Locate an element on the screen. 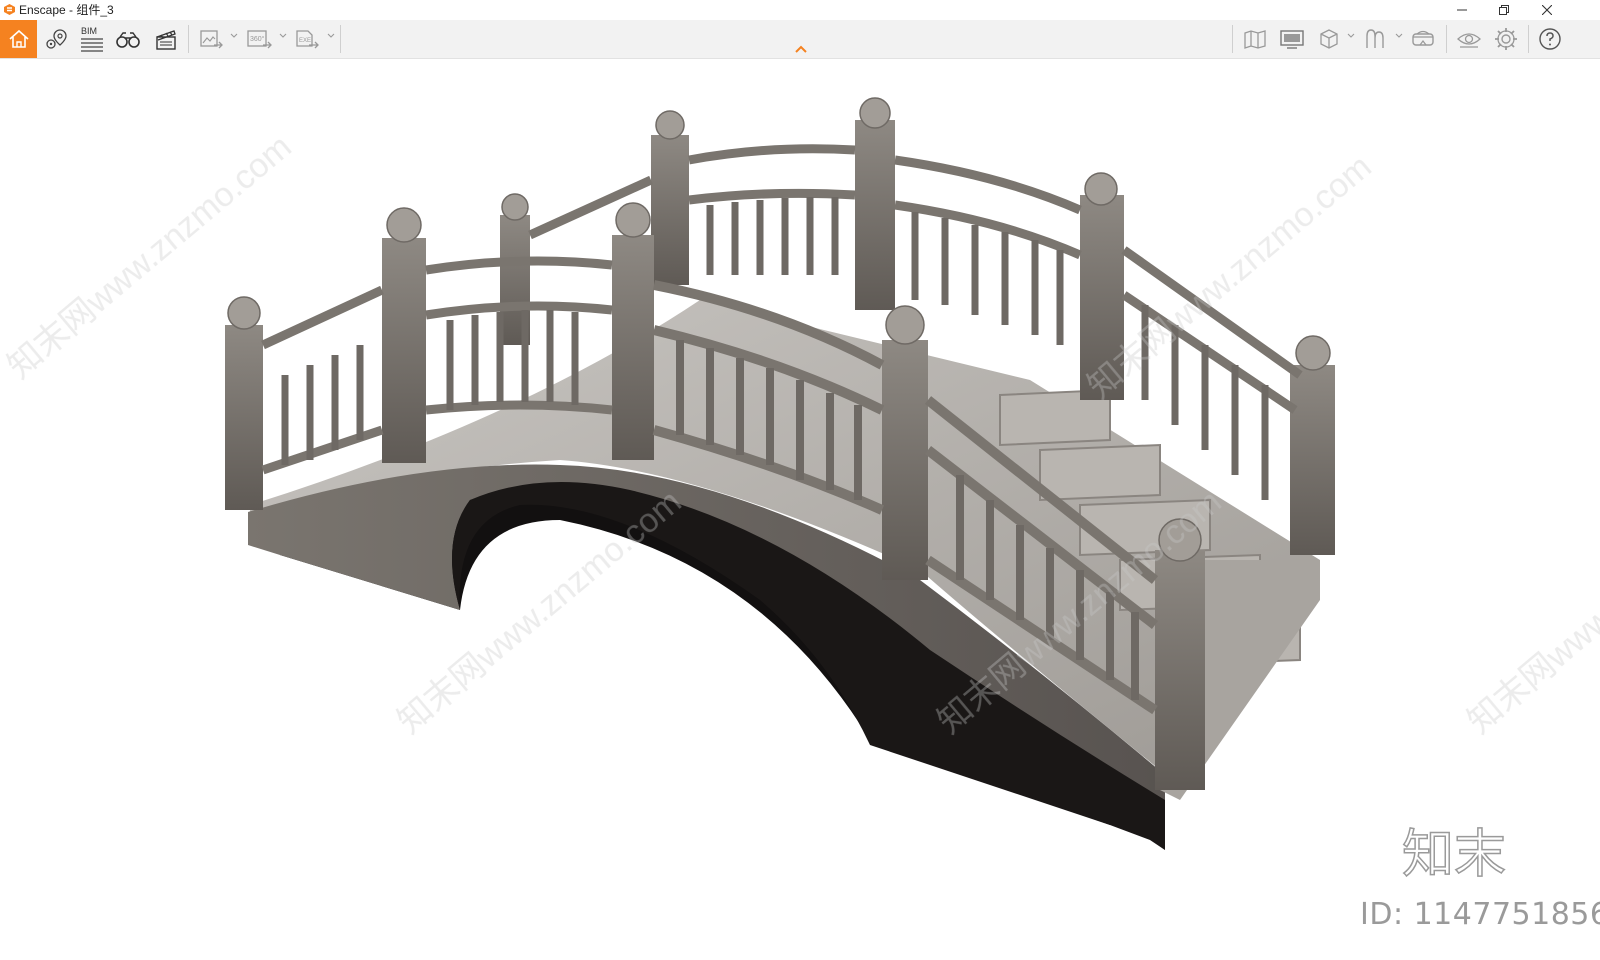 The height and width of the screenshot is (960, 1600). minimize-button is located at coordinates (1462, 10).